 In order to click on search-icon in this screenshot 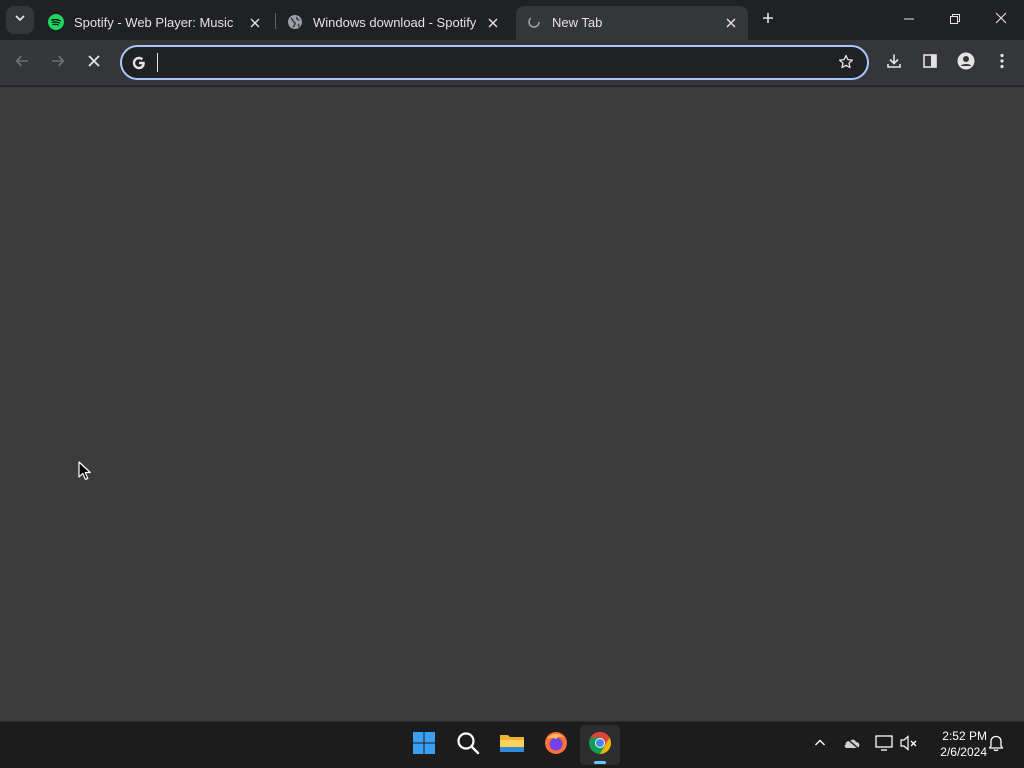, I will do `click(468, 745)`.